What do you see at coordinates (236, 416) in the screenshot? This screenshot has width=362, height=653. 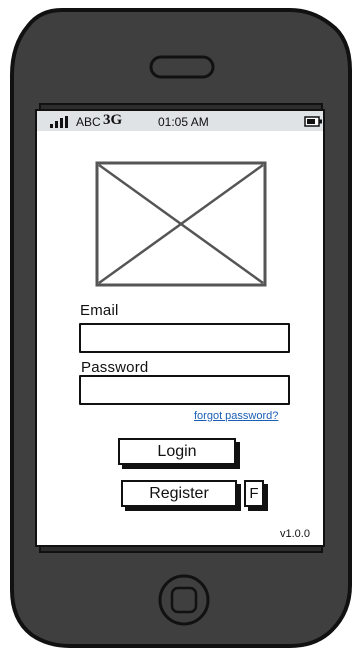 I see `forgot-password-link: forgot password?` at bounding box center [236, 416].